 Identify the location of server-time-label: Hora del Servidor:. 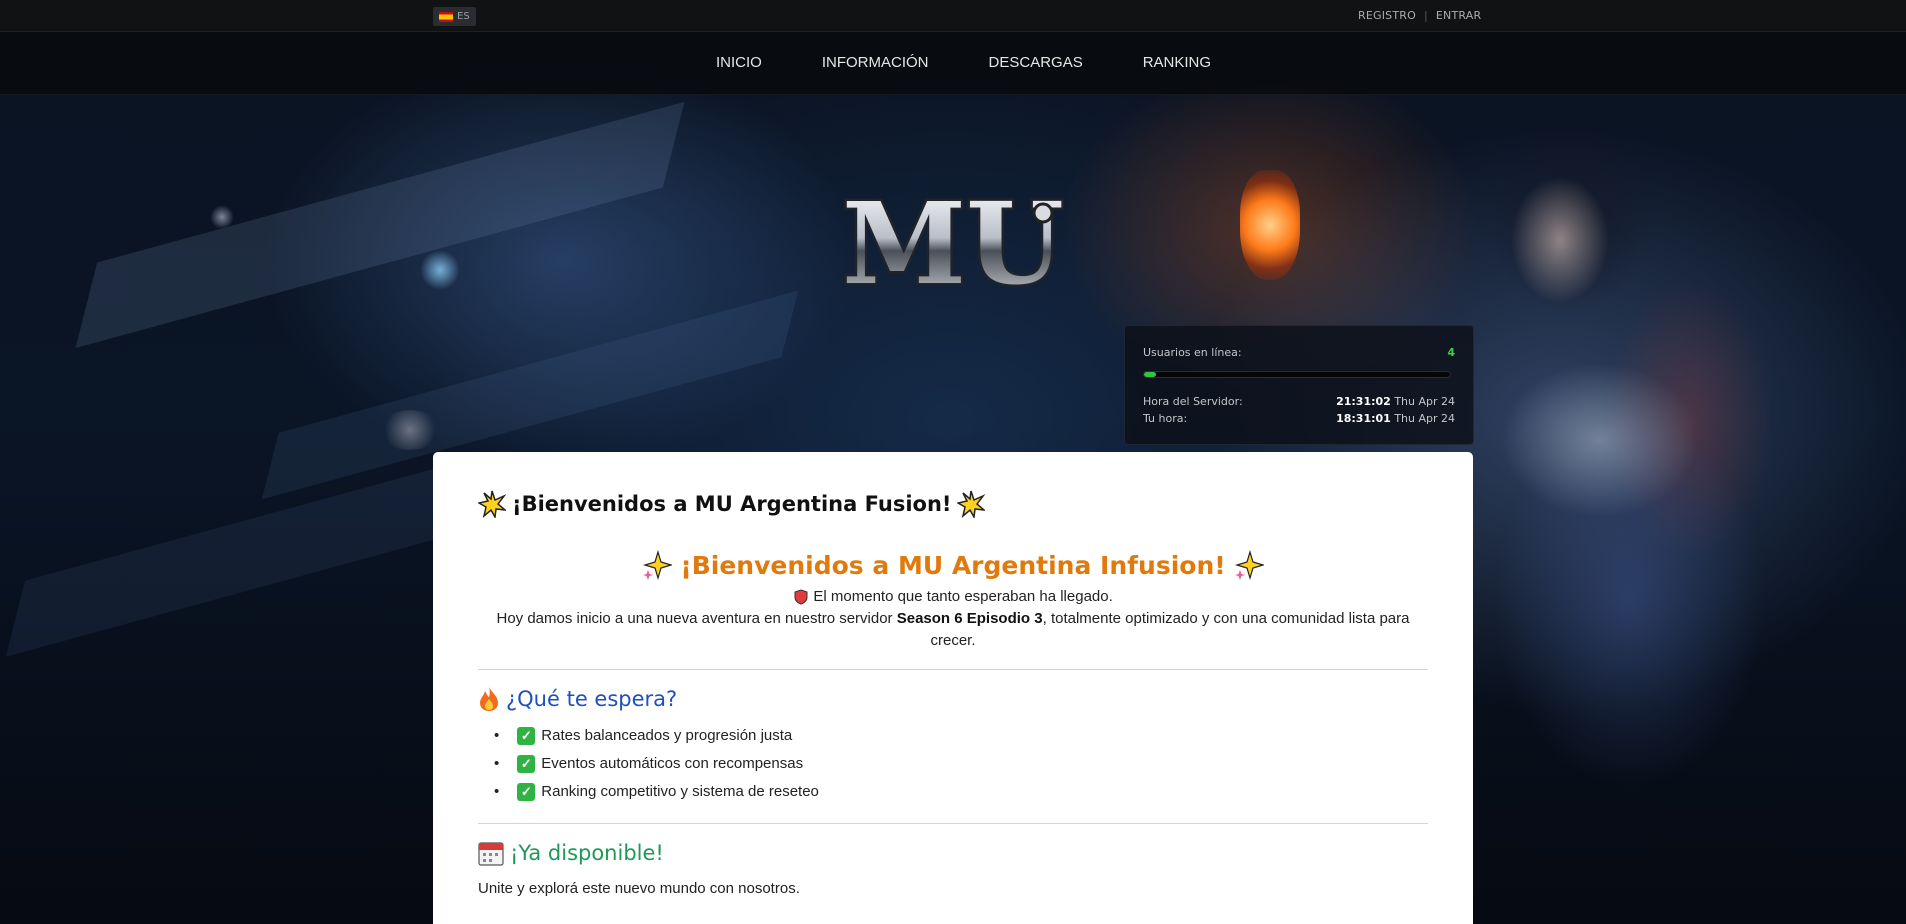
(1193, 401).